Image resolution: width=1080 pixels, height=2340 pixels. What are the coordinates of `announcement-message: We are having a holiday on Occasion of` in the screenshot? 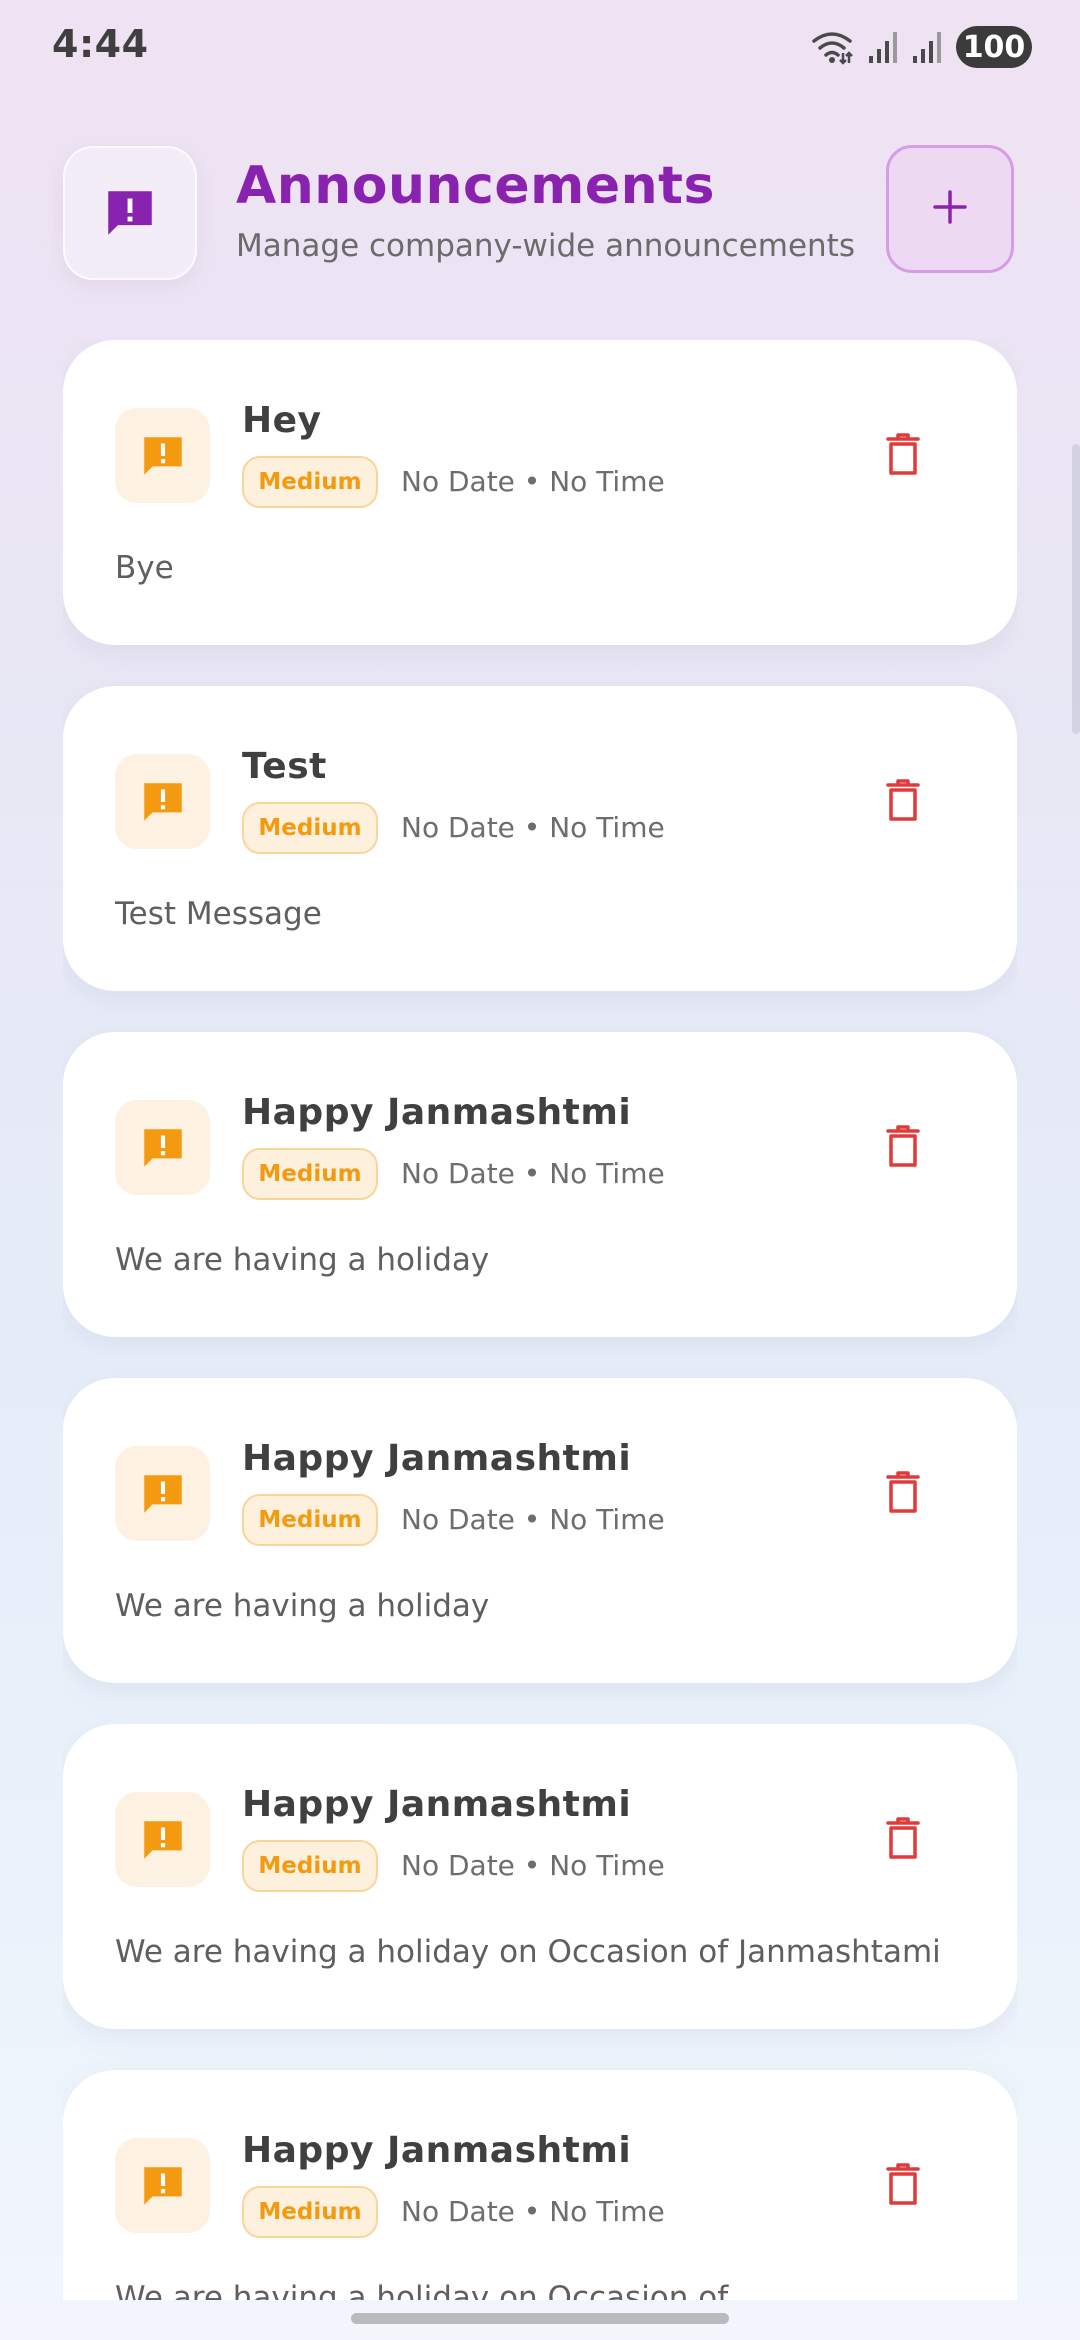 It's located at (422, 2290).